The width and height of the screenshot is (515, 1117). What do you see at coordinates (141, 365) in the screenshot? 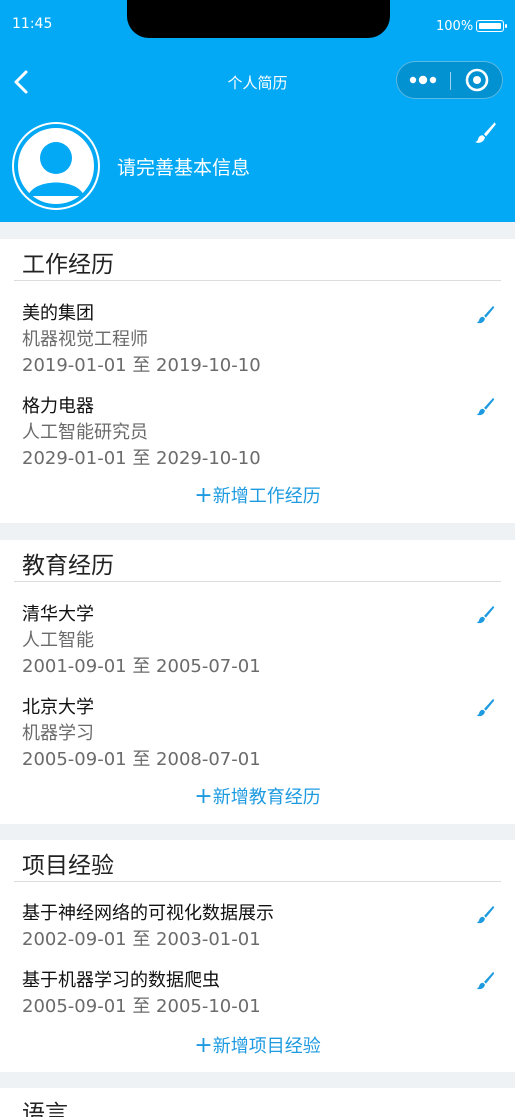
I see `date-range: 2019-01-01 至 2019-10-10` at bounding box center [141, 365].